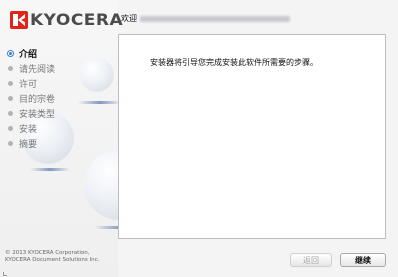 This screenshot has height=277, width=398. What do you see at coordinates (215, 18) in the screenshot?
I see `redacted-text` at bounding box center [215, 18].